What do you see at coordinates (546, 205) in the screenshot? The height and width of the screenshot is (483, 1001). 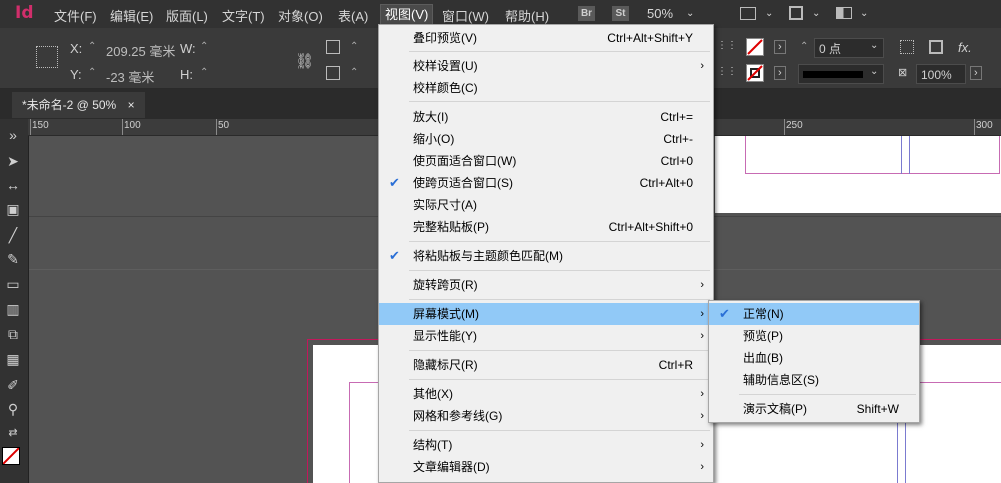 I see `menu-item-actual-size: 实际尺寸(A)` at bounding box center [546, 205].